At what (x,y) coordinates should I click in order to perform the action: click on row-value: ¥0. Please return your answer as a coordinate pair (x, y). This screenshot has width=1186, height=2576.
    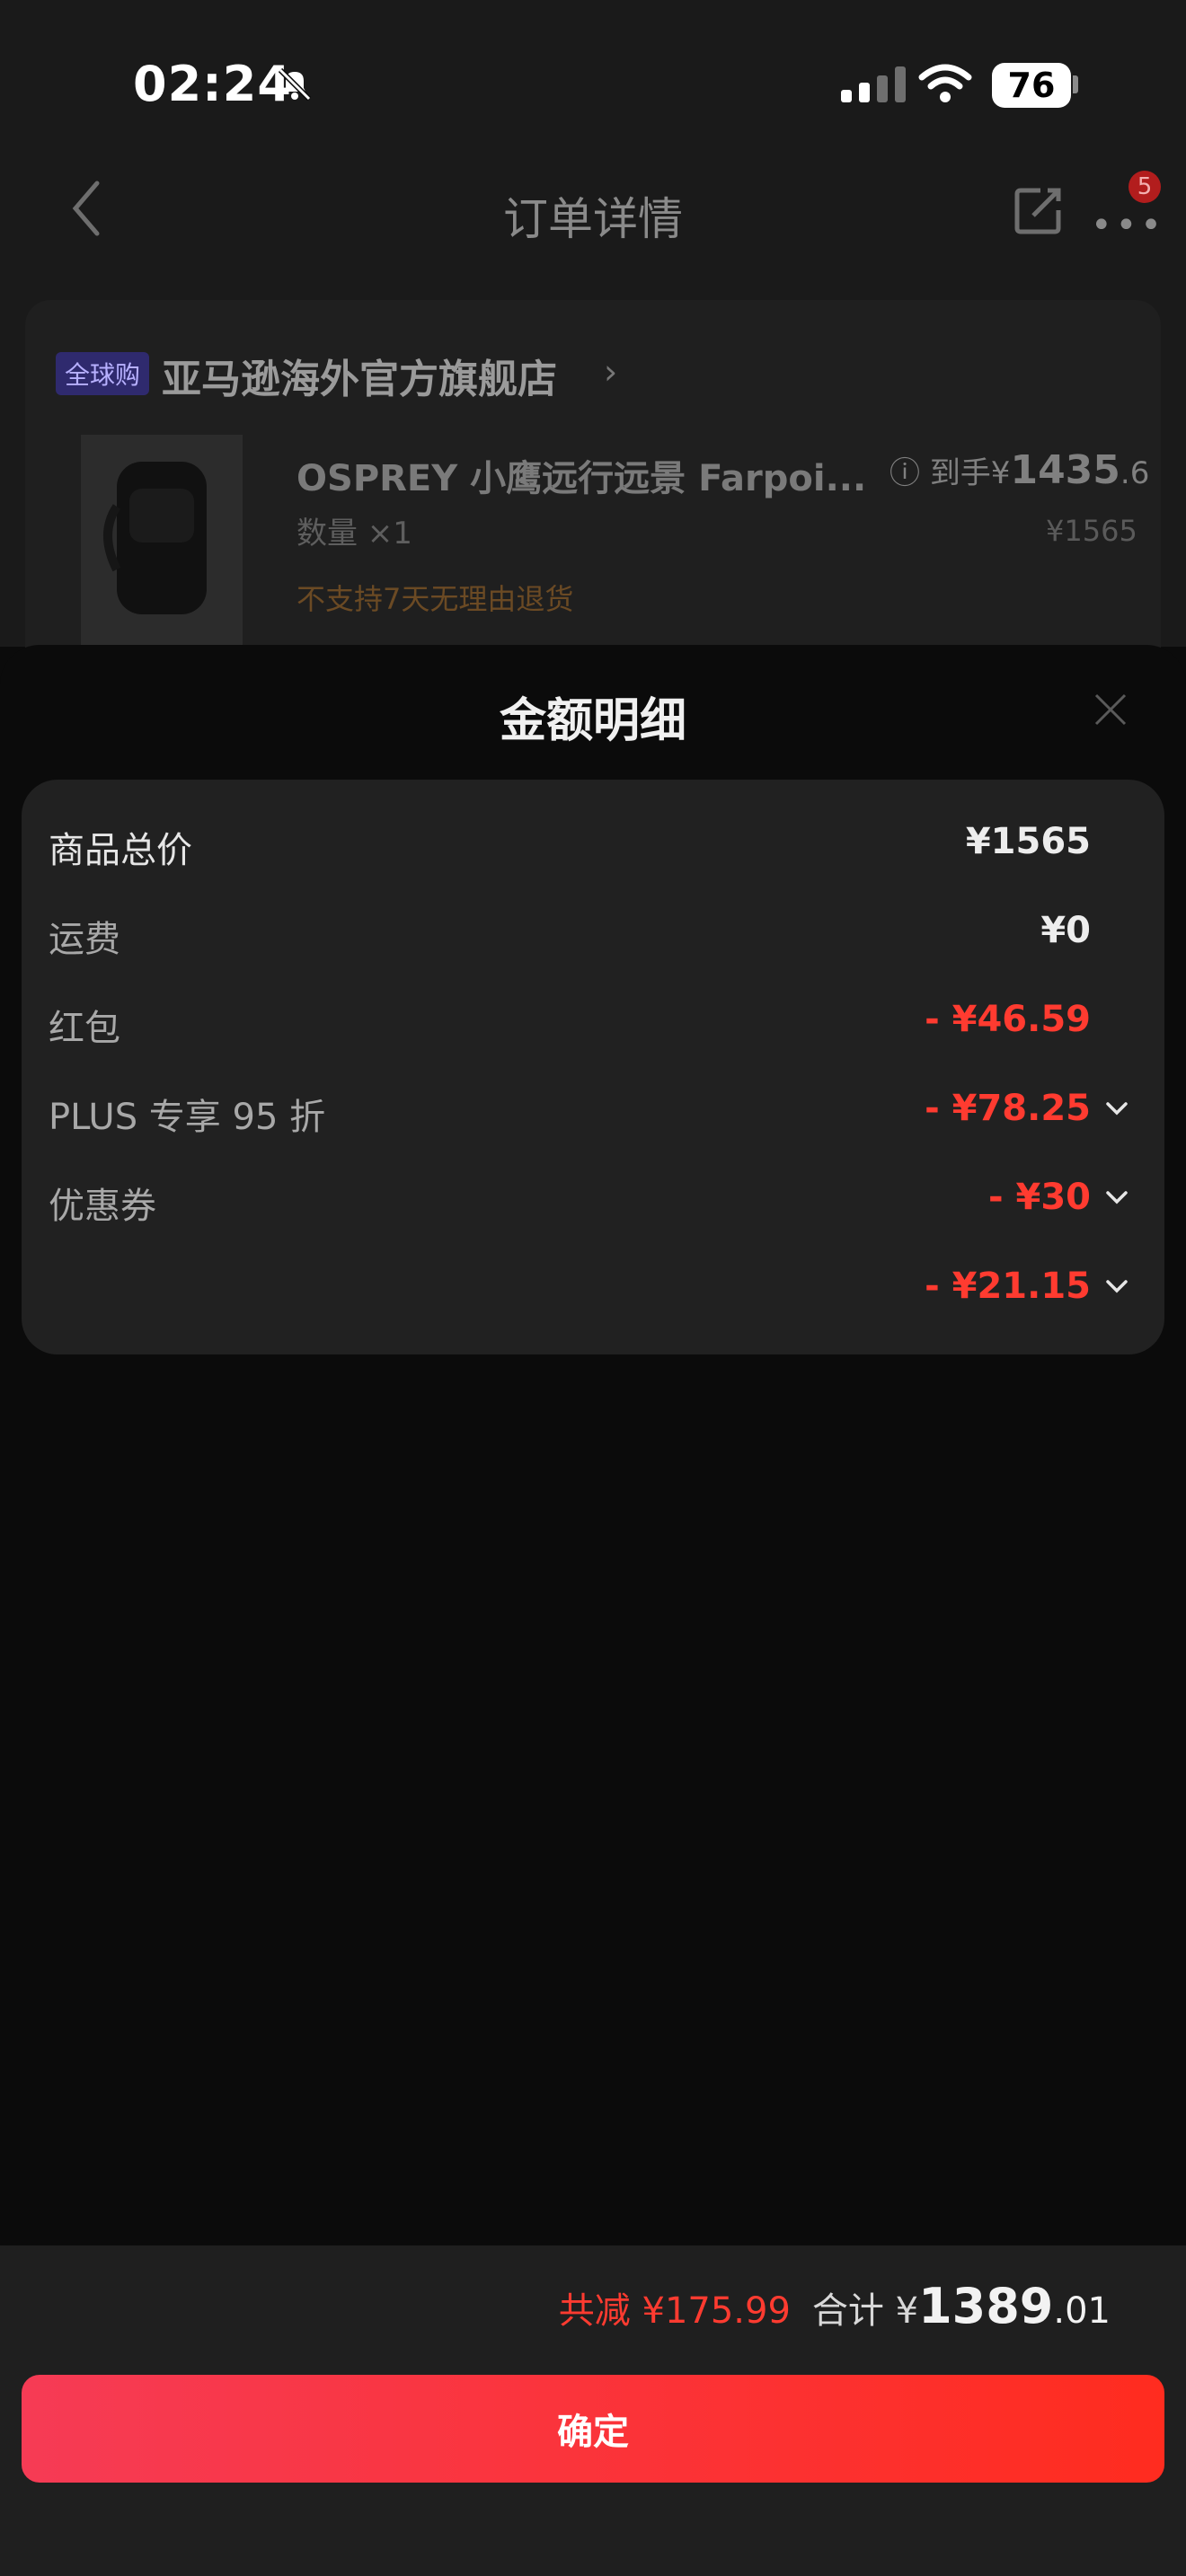
    Looking at the image, I should click on (1065, 931).